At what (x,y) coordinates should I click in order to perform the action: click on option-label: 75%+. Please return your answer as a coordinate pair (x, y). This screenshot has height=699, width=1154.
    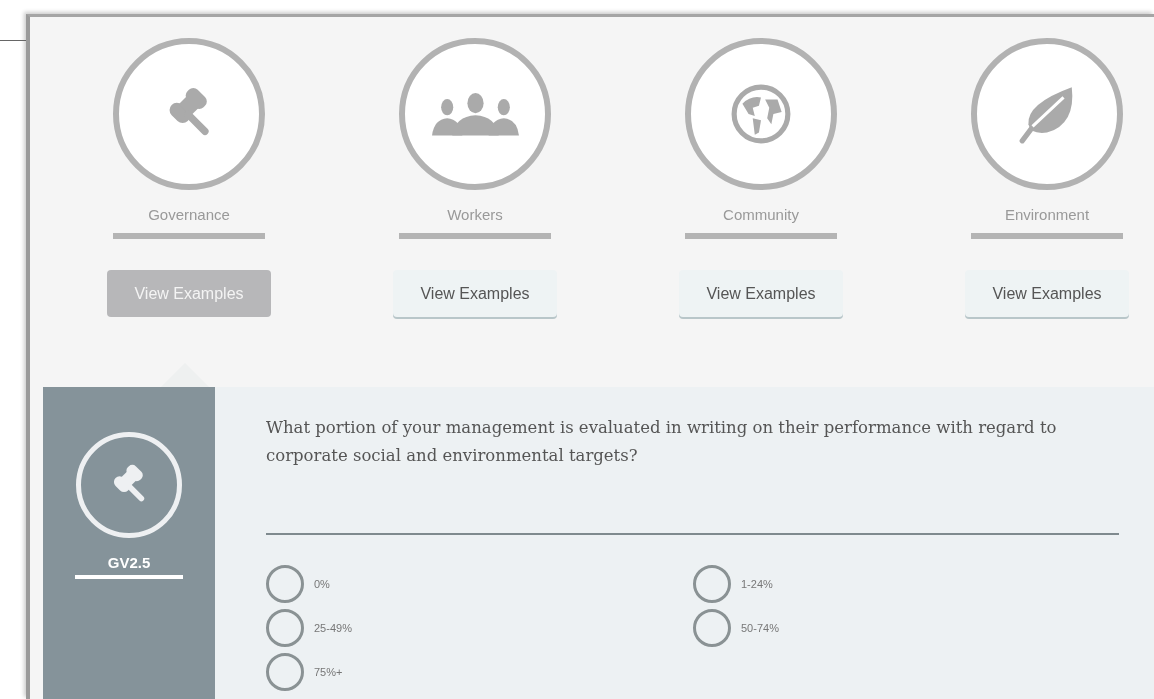
    Looking at the image, I should click on (328, 672).